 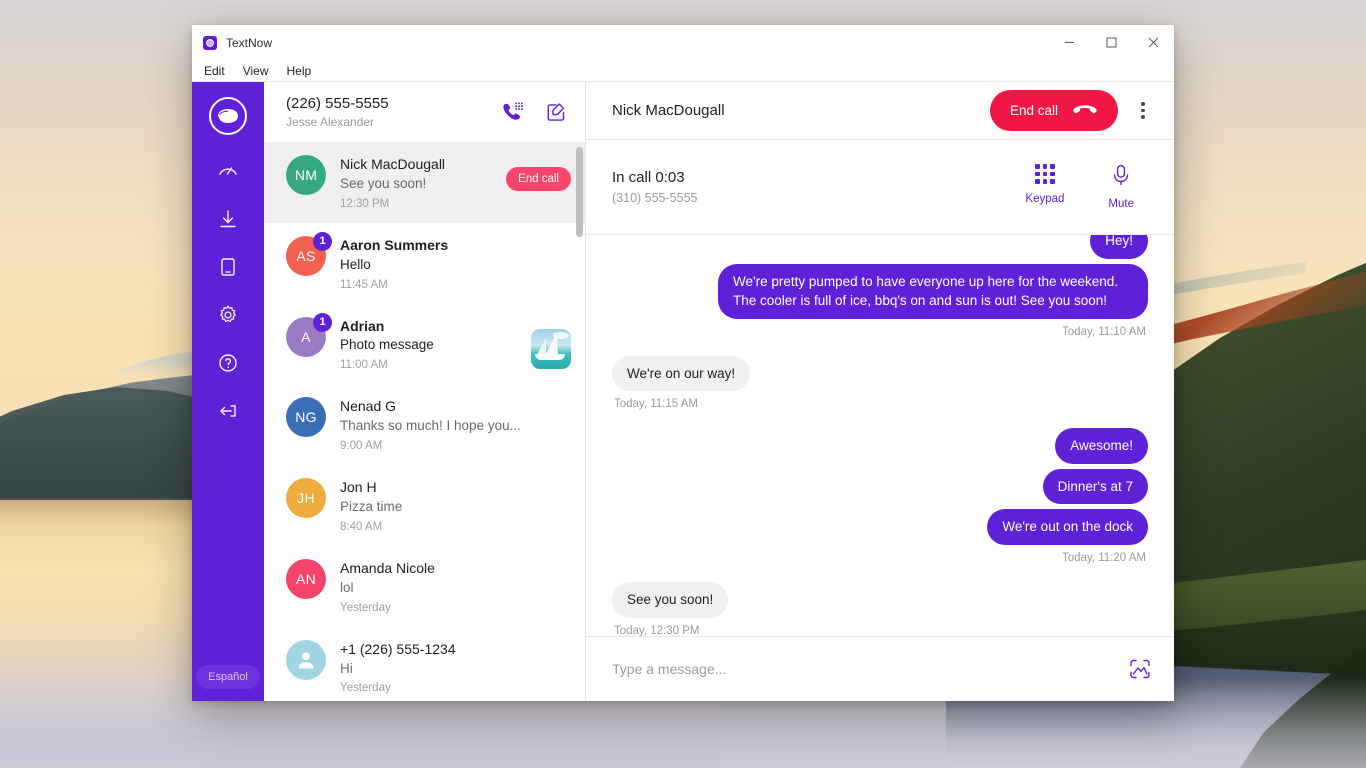 I want to click on message-bubble: We're on our way!, so click(x=681, y=373).